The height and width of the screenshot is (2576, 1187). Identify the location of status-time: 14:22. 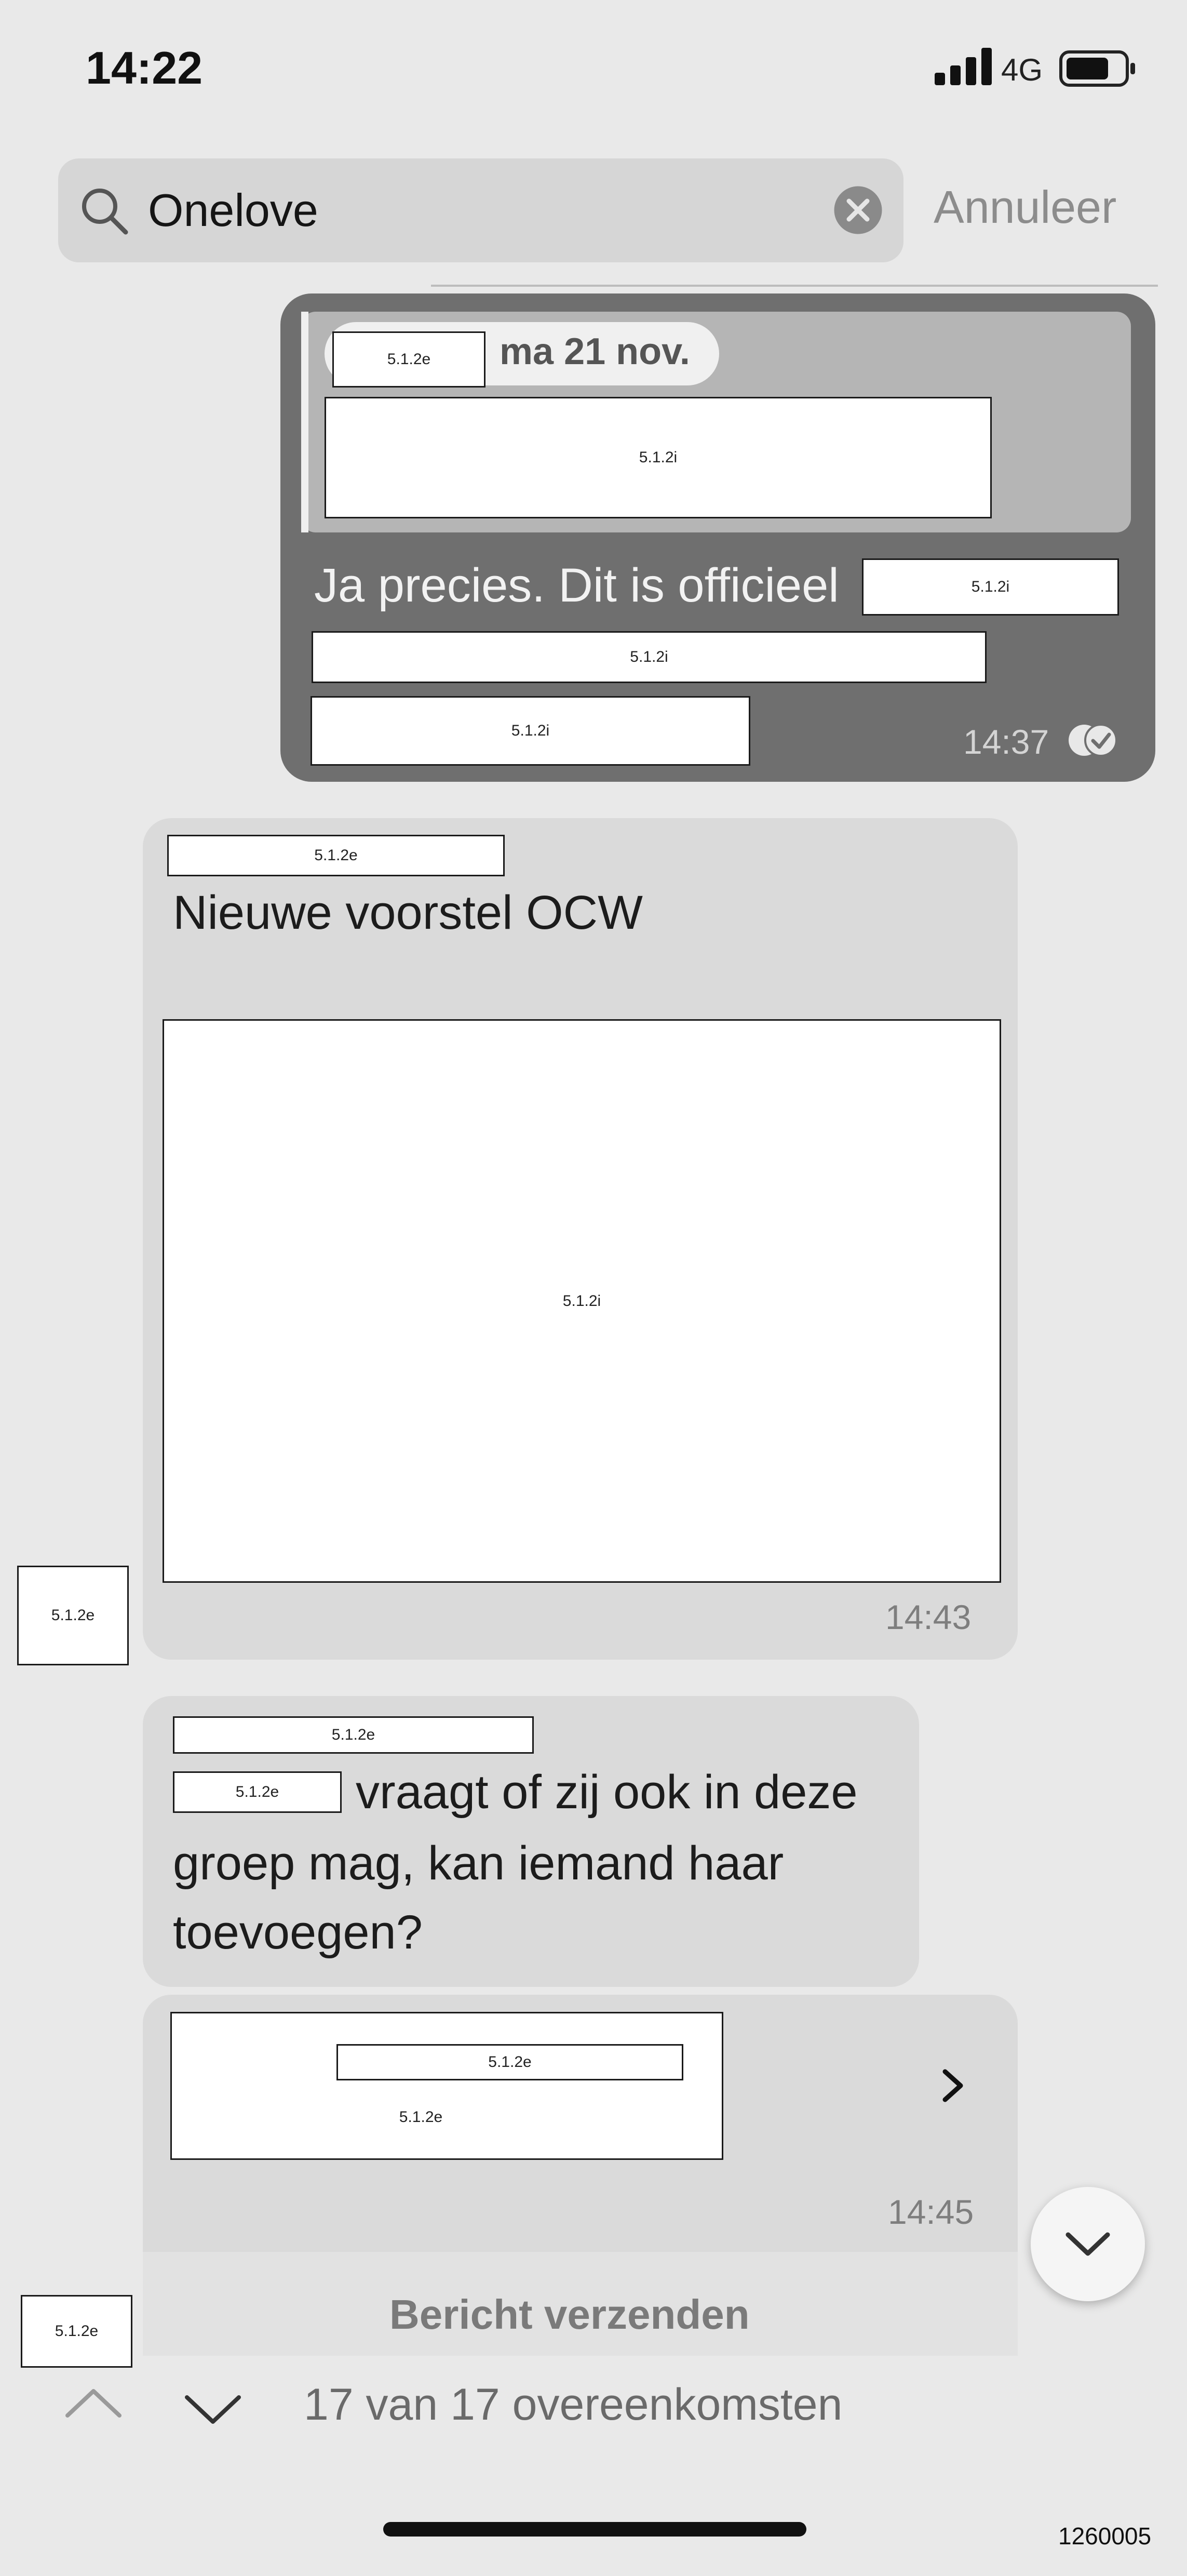
(144, 68).